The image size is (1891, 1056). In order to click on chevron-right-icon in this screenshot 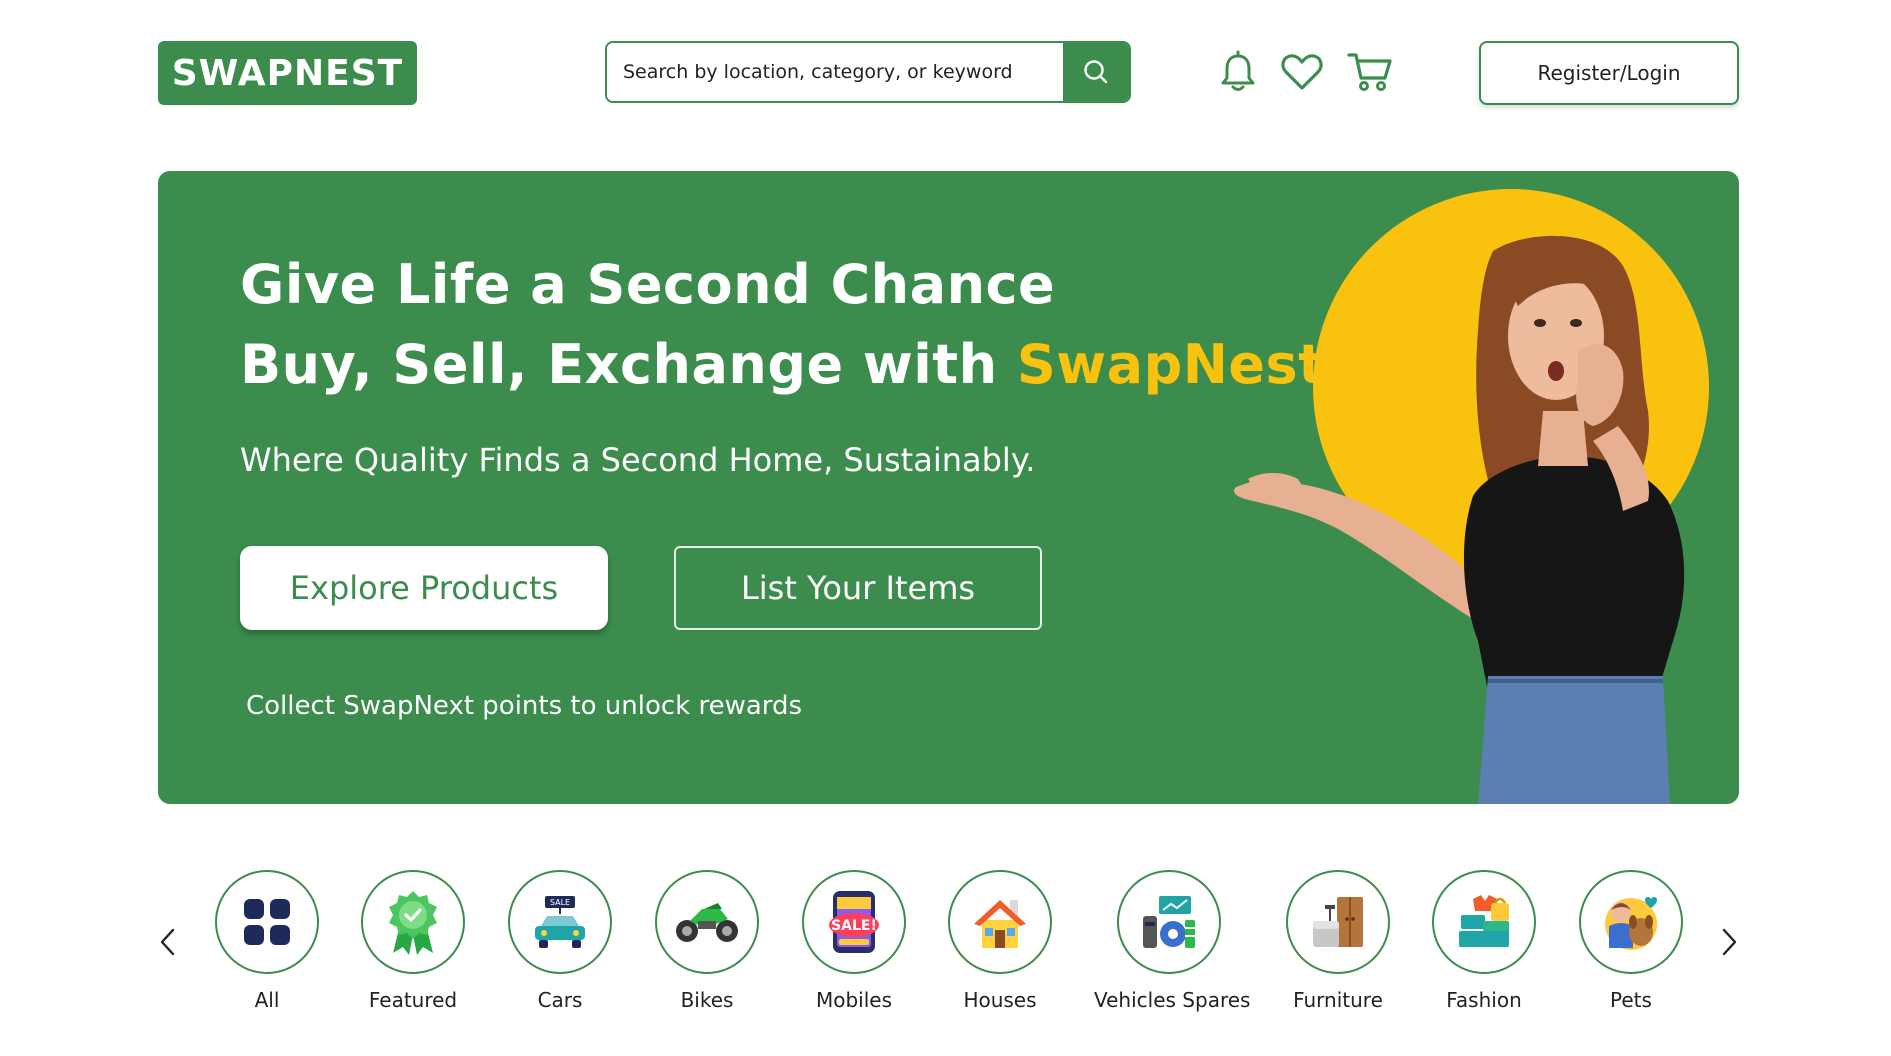, I will do `click(1729, 942)`.